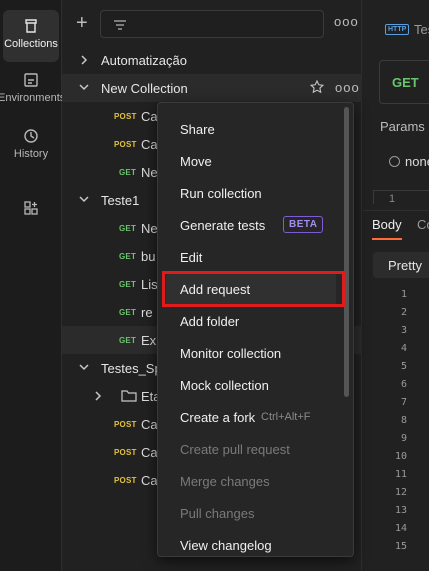  Describe the element at coordinates (82, 23) in the screenshot. I see `add-icon: +` at that location.